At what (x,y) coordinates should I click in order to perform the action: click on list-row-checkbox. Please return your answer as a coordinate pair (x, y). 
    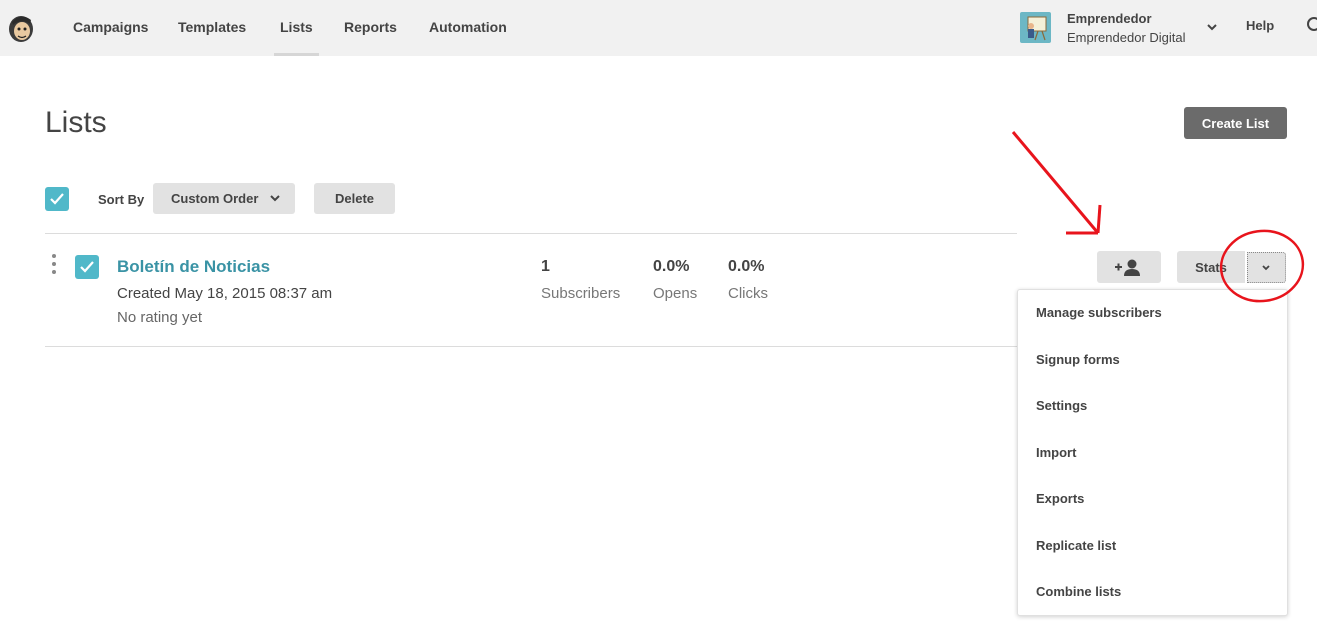
    Looking at the image, I should click on (87, 267).